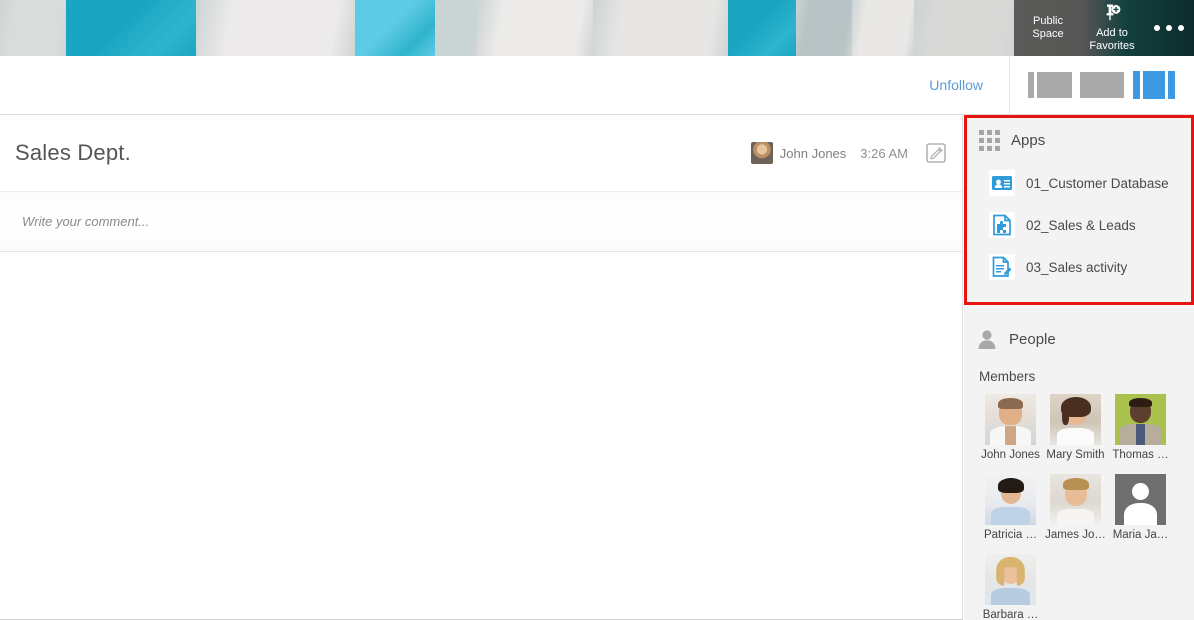 This screenshot has height=620, width=1194. I want to click on member-item: John Jones, so click(1010, 427).